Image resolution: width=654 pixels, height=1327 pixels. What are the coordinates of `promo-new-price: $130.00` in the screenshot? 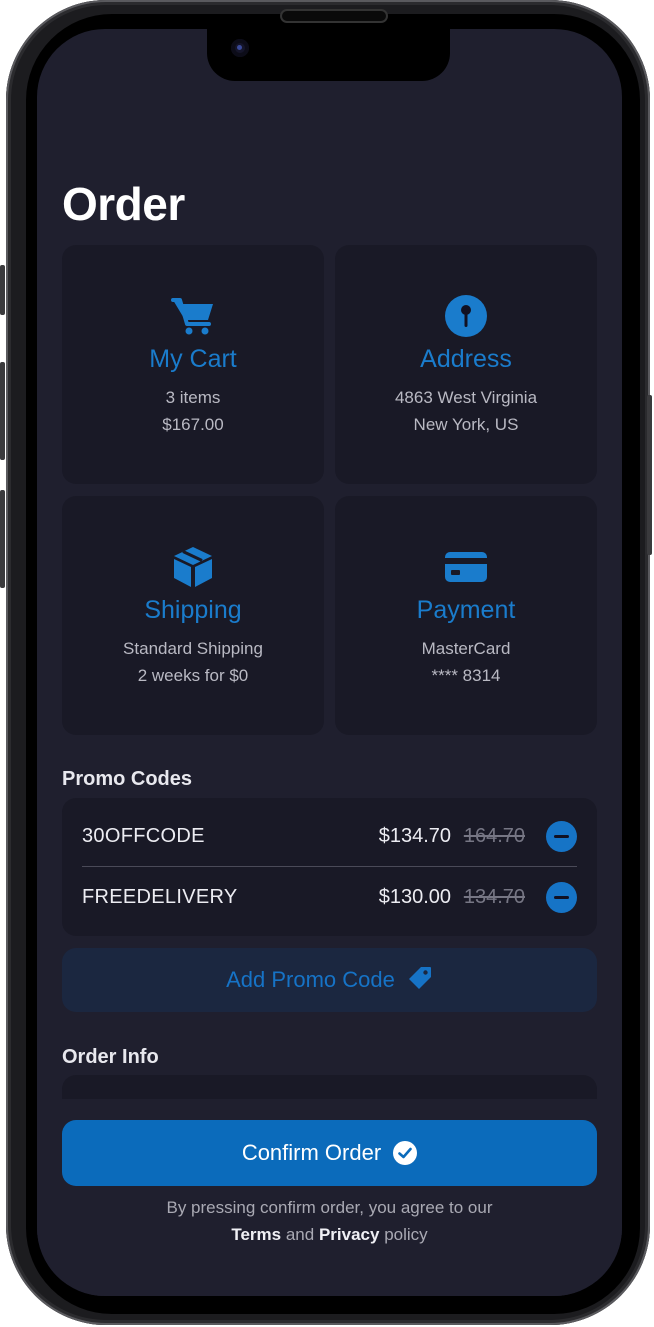 It's located at (414, 896).